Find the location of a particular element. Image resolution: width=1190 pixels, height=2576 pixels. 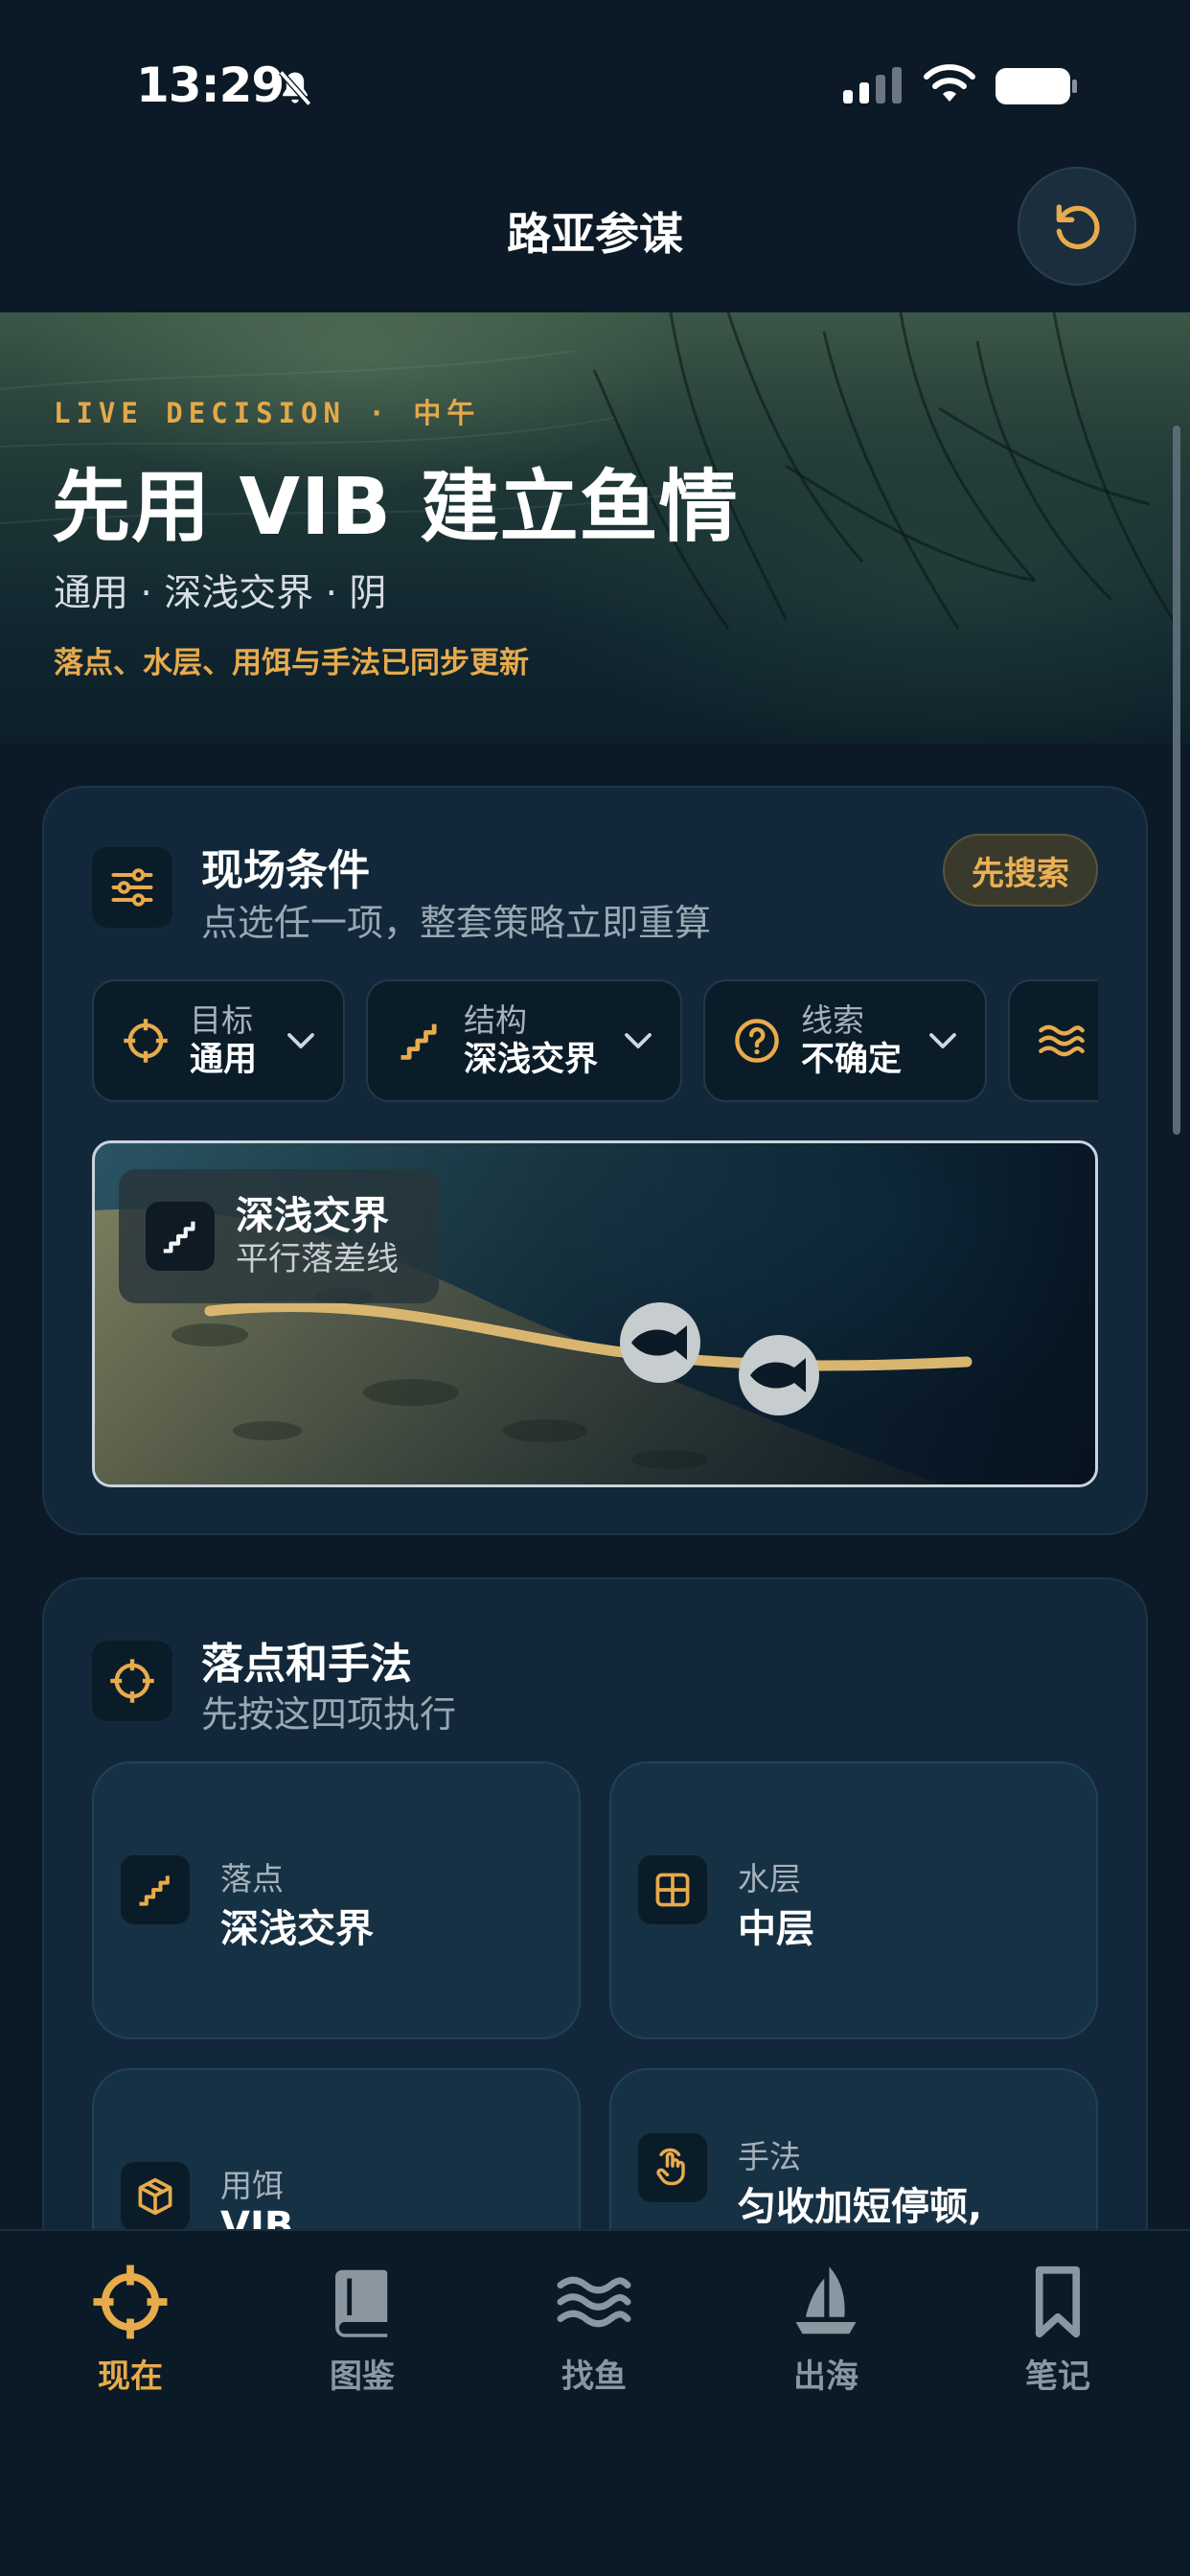

step-depth-value: 中层 is located at coordinates (776, 1929).